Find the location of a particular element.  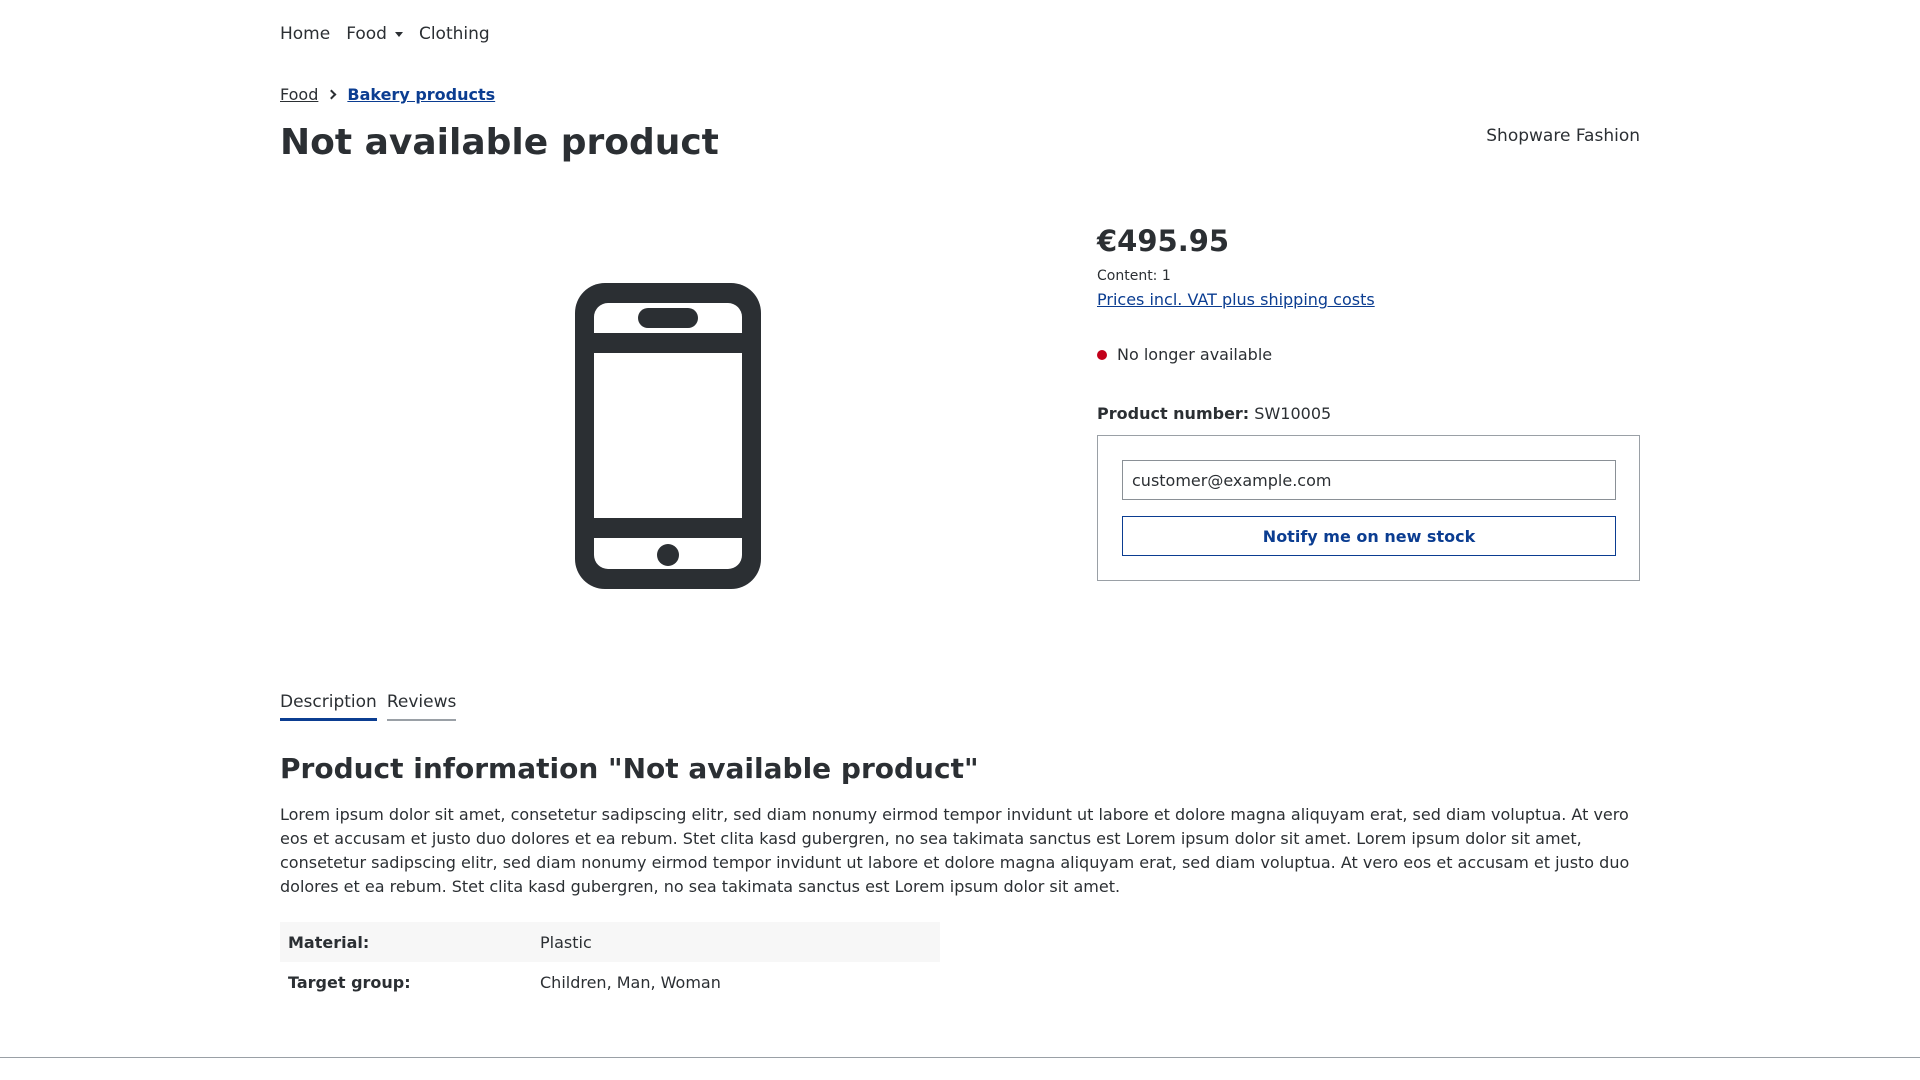

breadcrumb: Food Bakery products is located at coordinates (387, 94).